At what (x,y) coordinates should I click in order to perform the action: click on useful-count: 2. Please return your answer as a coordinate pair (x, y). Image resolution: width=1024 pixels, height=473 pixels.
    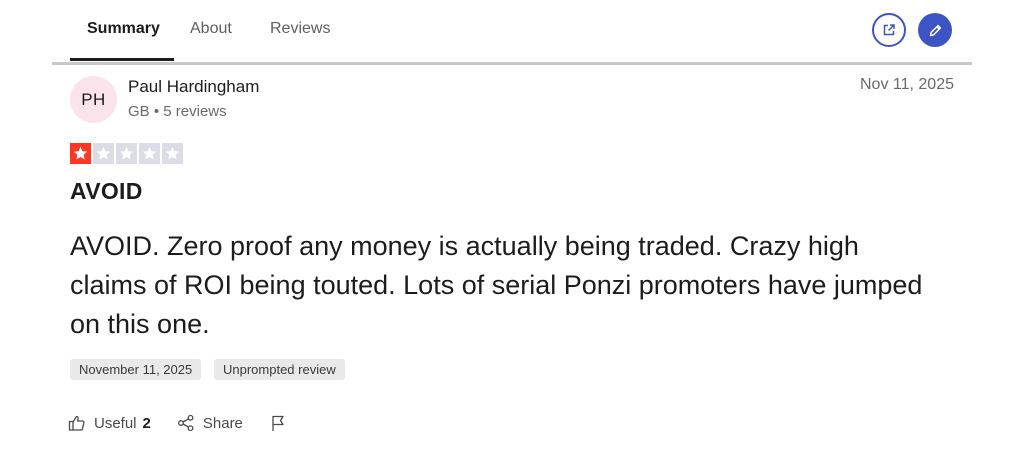
    Looking at the image, I should click on (146, 423).